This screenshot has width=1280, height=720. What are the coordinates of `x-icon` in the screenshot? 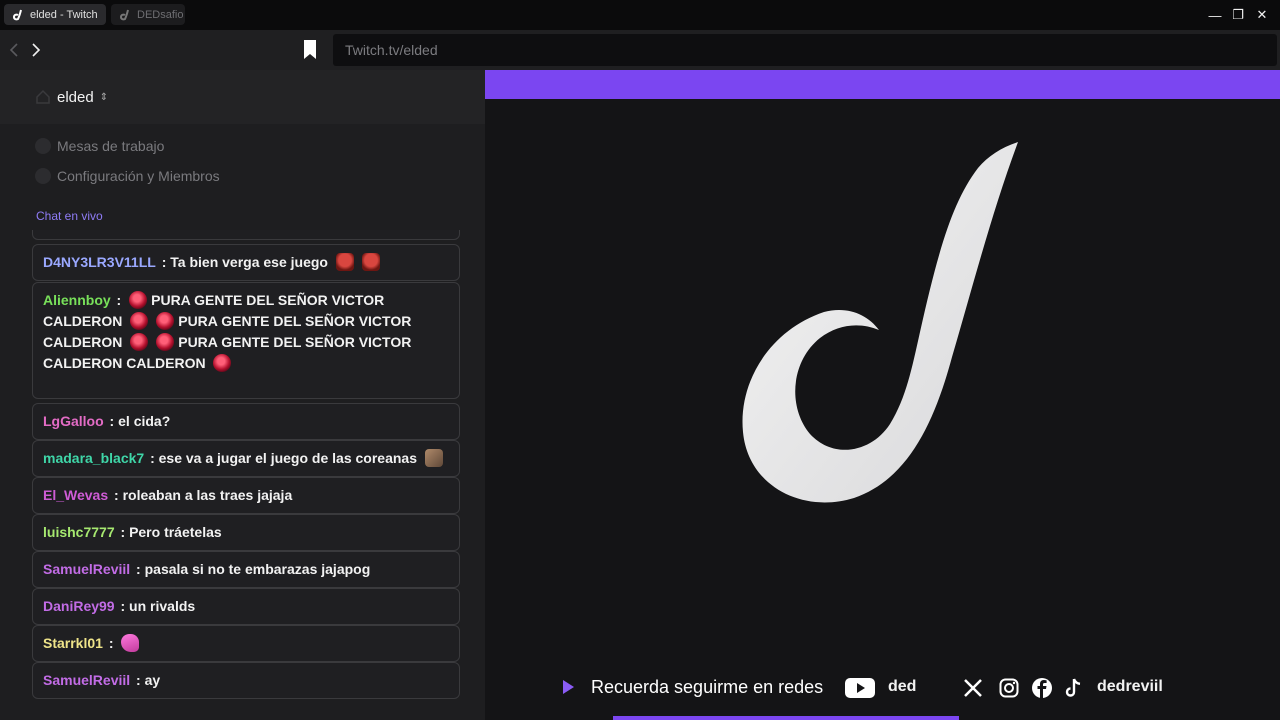 It's located at (973, 688).